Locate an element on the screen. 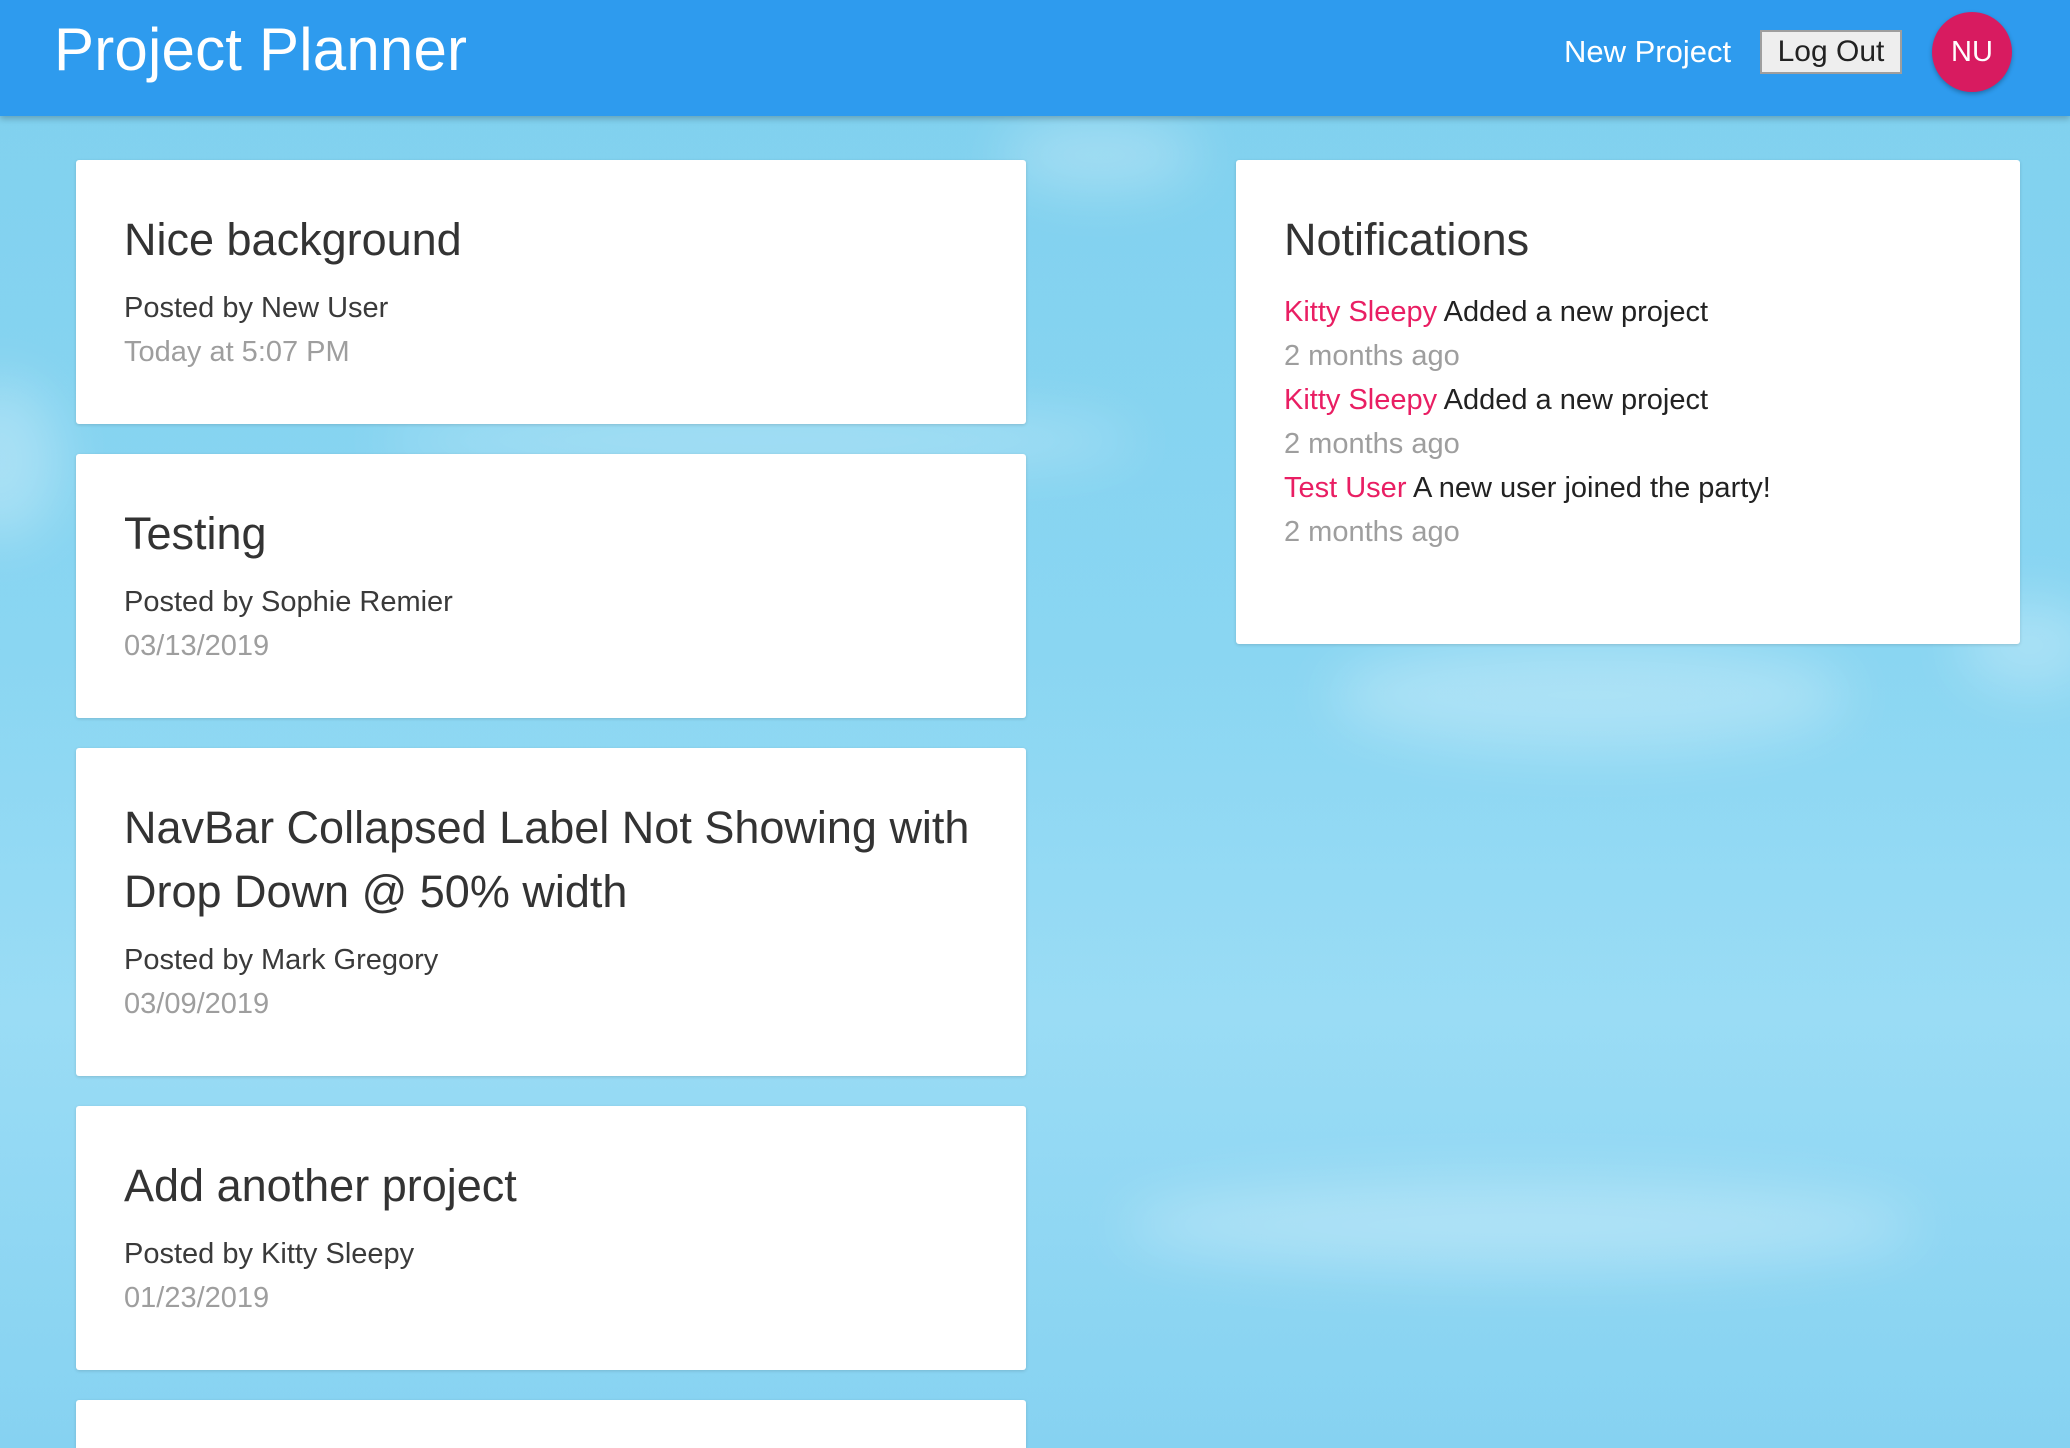  notification-message: A new user joined the party! is located at coordinates (1591, 488).